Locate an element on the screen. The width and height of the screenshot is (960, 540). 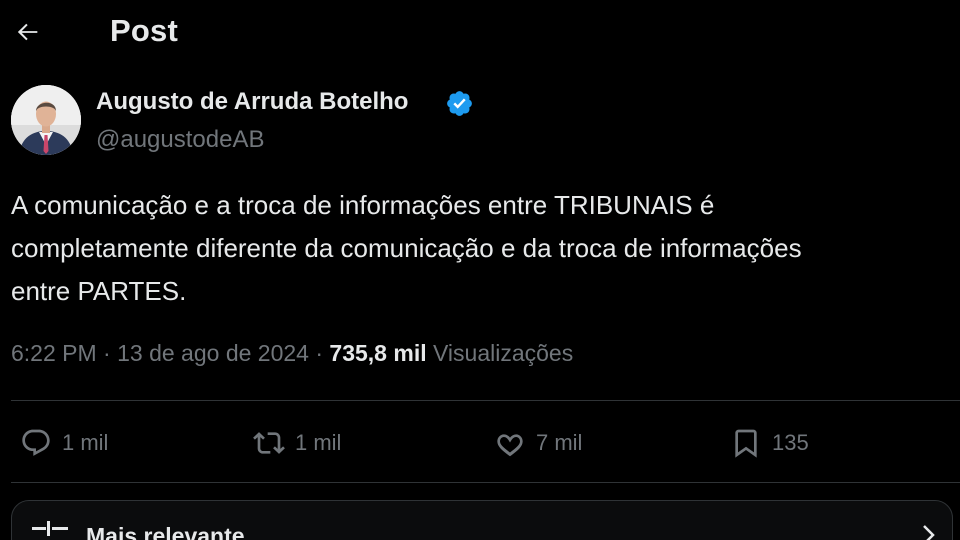
reply-button: 1 mil is located at coordinates (64, 443).